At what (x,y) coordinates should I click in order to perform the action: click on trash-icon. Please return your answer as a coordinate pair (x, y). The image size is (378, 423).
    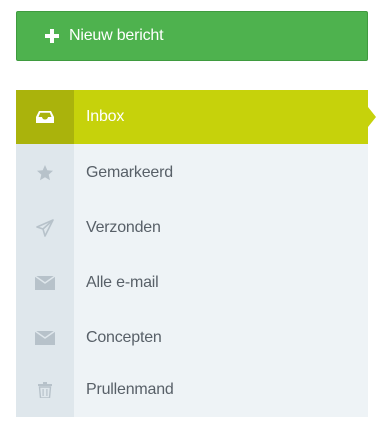
    Looking at the image, I should click on (45, 390).